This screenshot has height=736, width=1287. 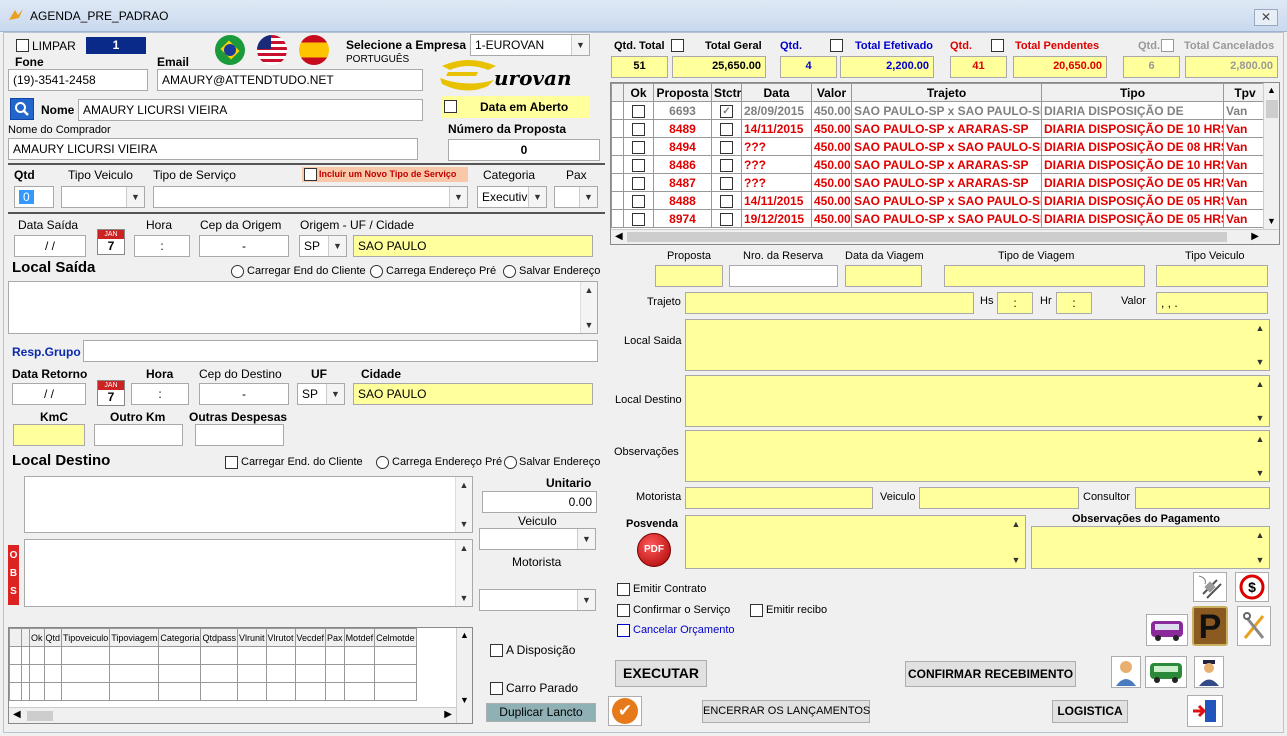 I want to click on qtd-efet-checkbox, so click(x=836, y=45).